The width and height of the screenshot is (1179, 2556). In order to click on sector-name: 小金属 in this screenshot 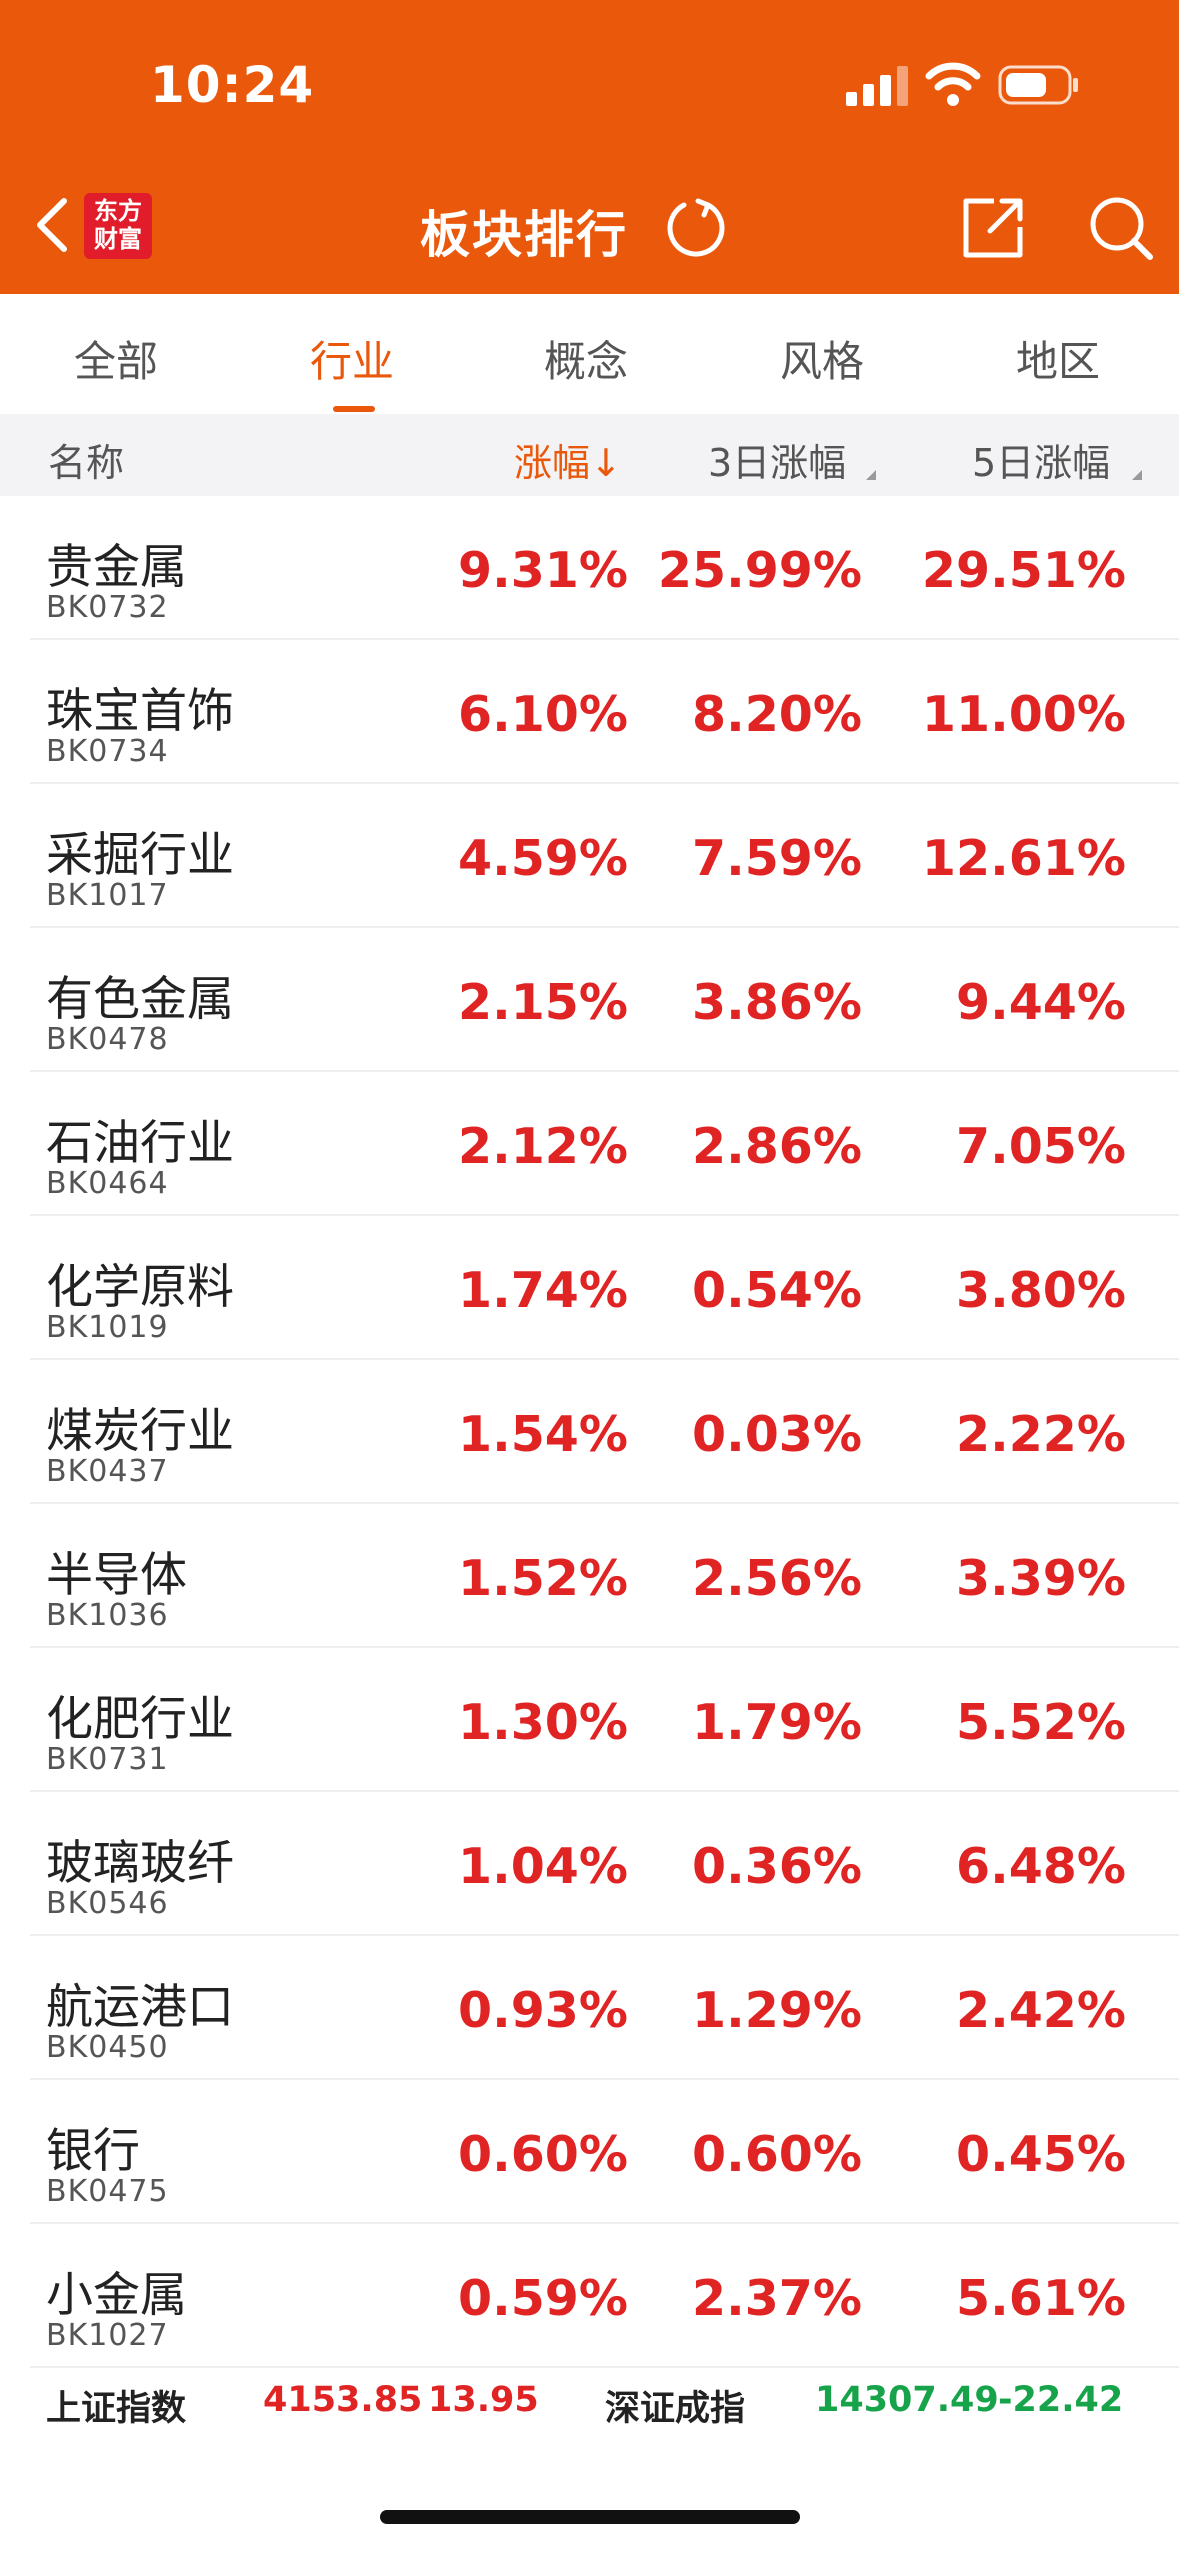, I will do `click(116, 2295)`.